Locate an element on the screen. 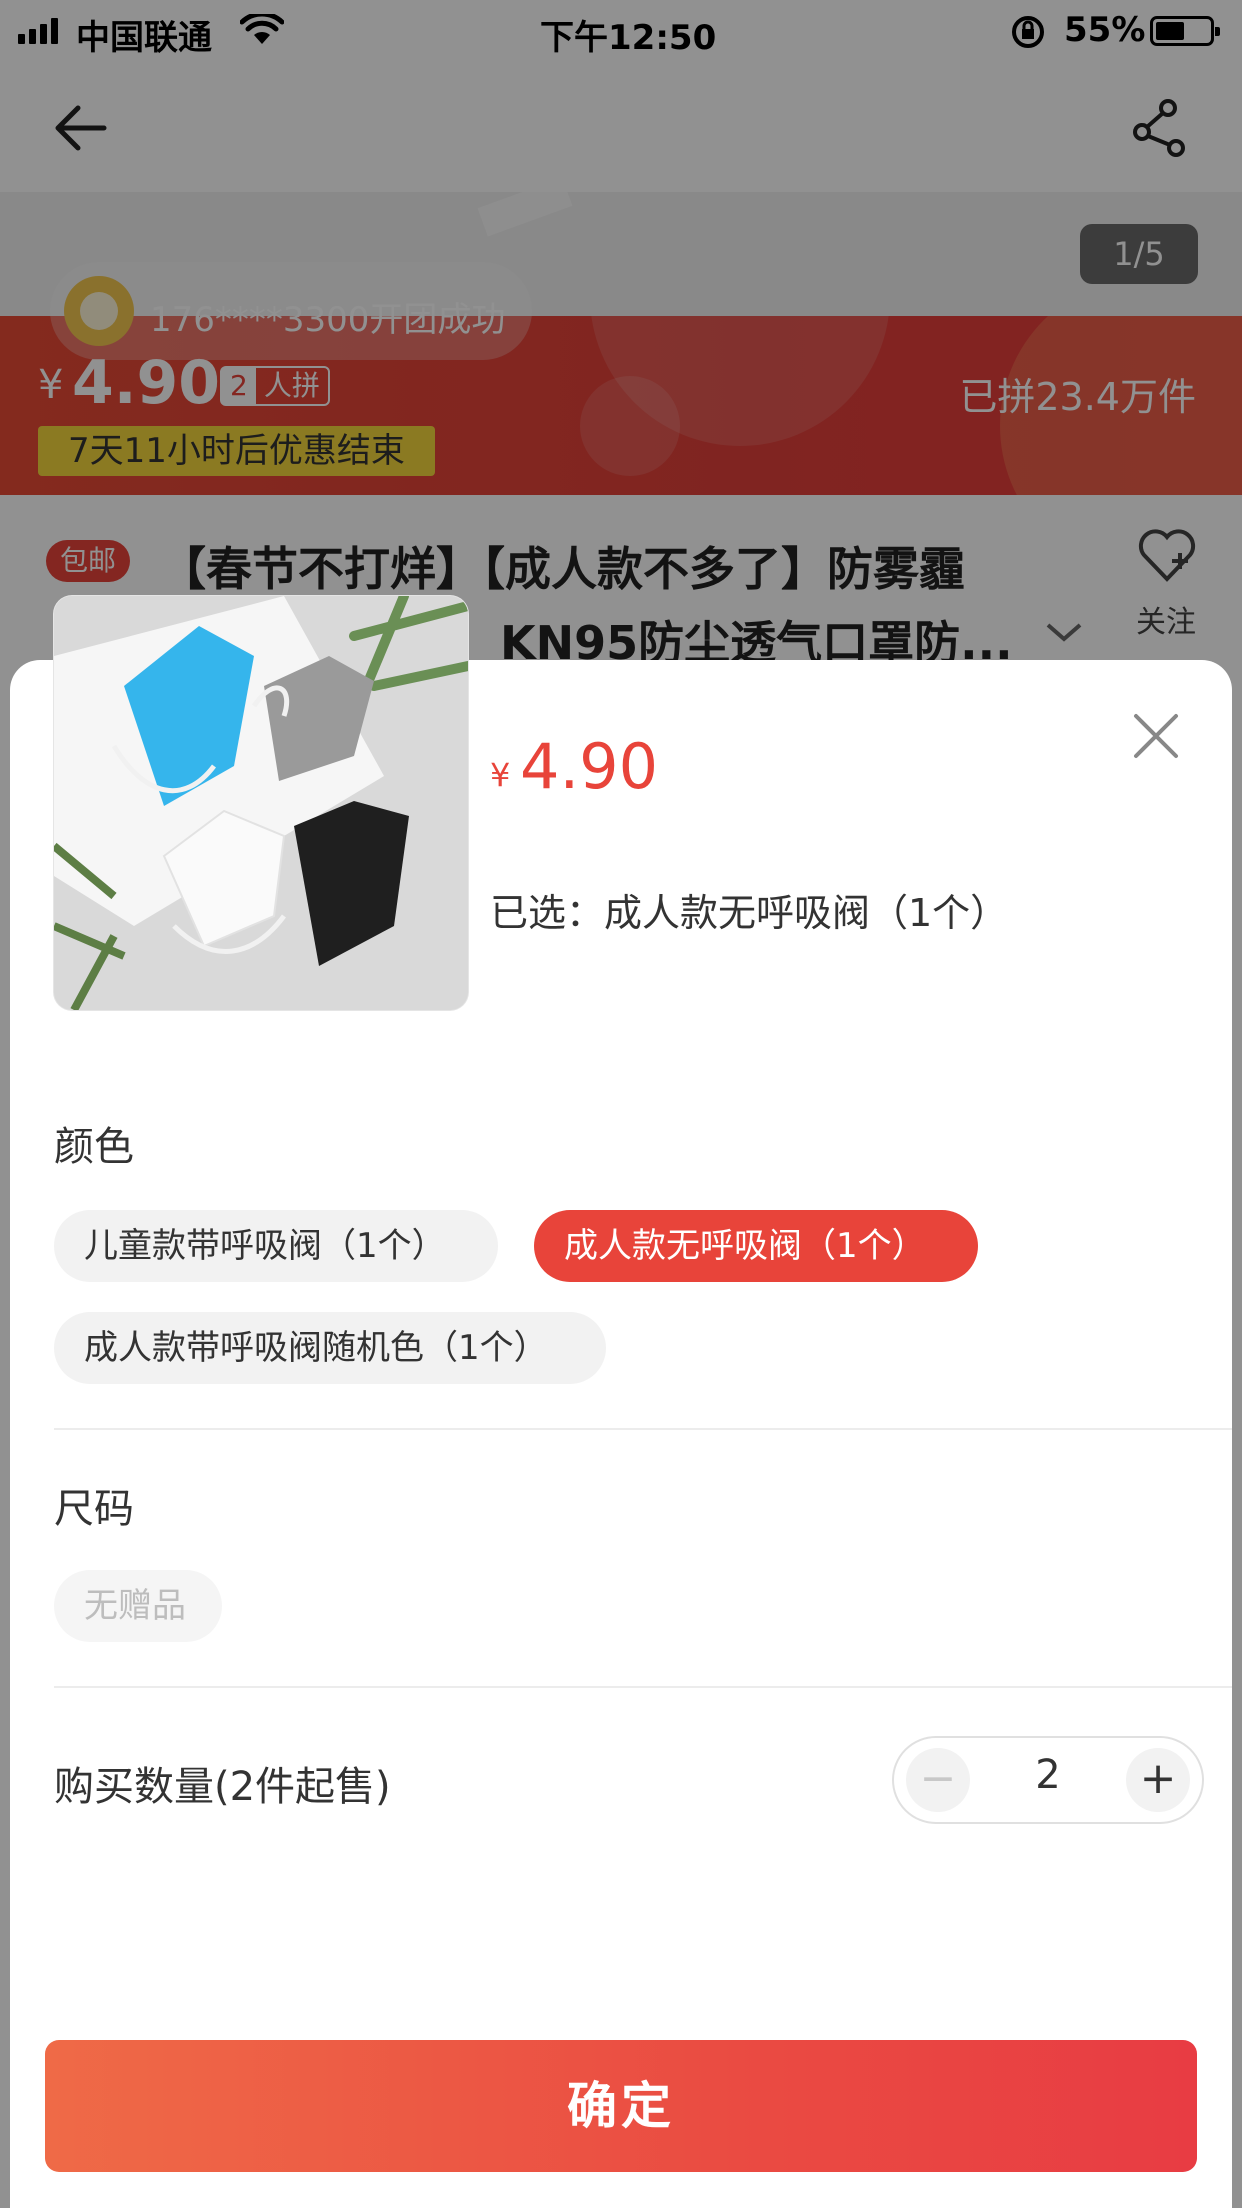  product-thumbnail is located at coordinates (261, 803).